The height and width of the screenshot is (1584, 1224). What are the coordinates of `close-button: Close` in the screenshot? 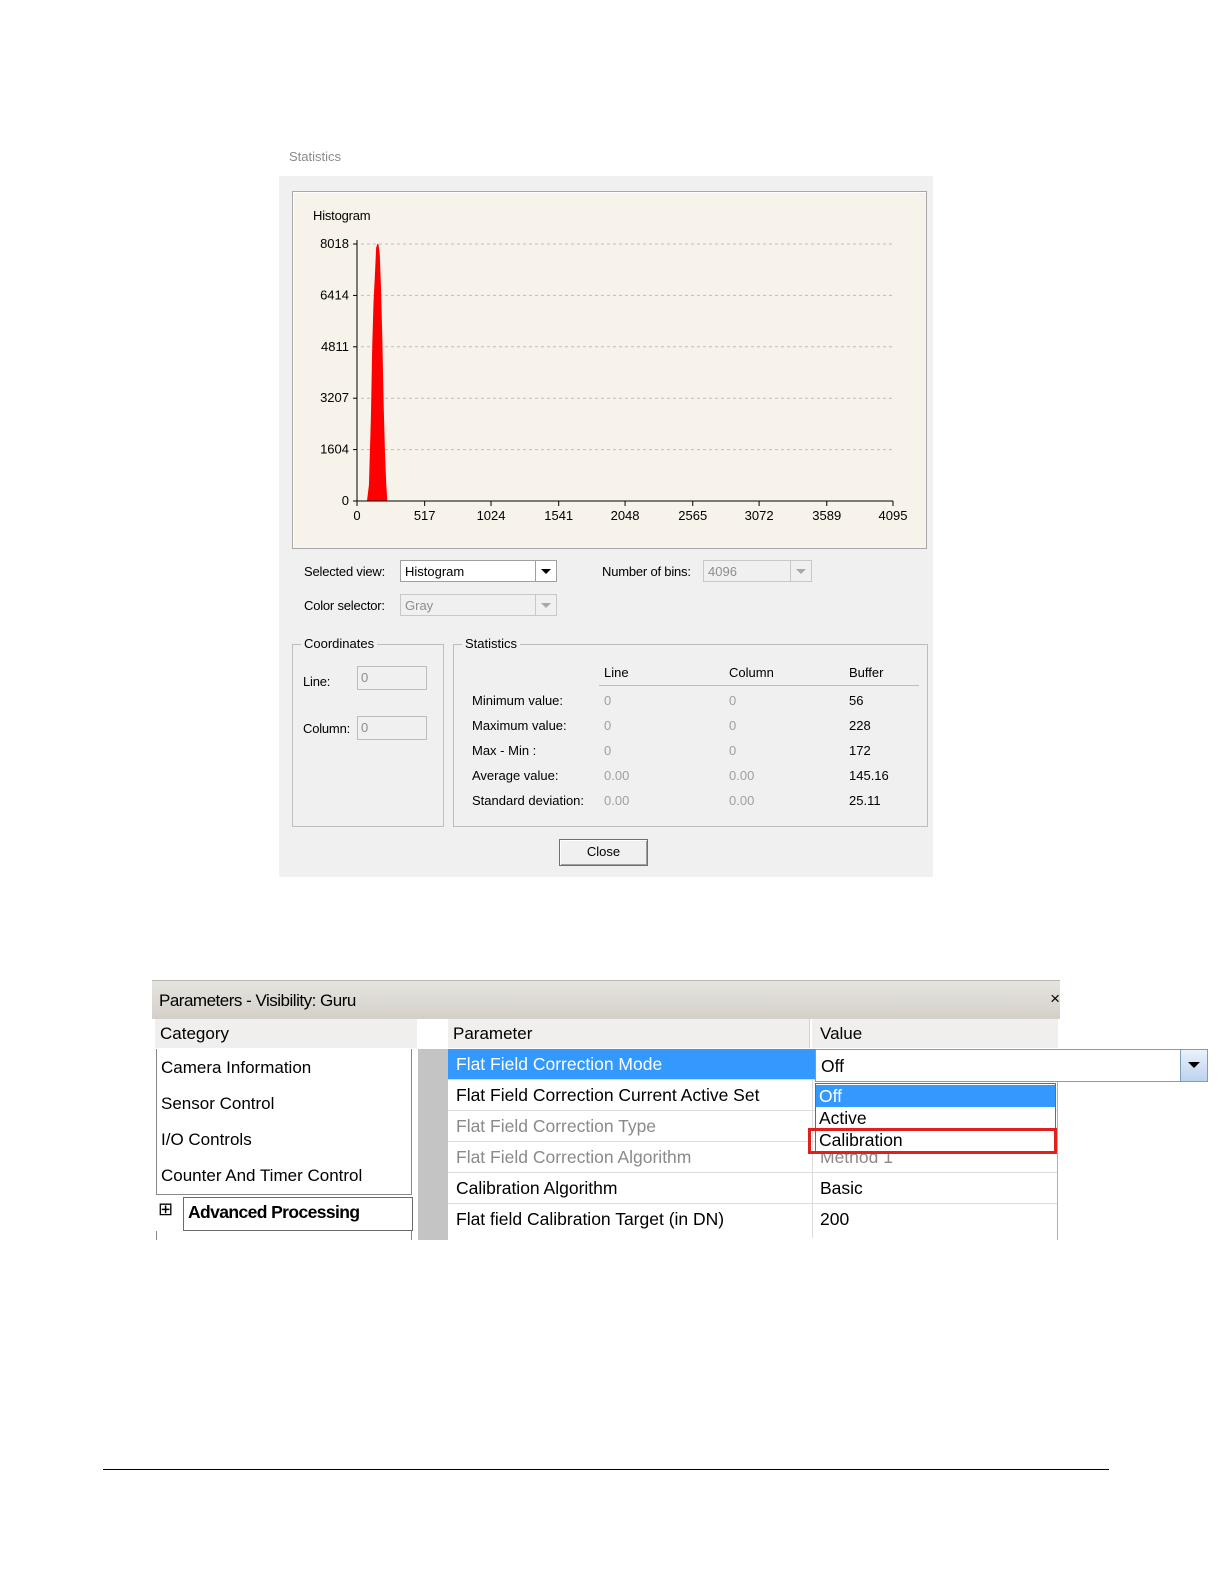 It's located at (603, 852).